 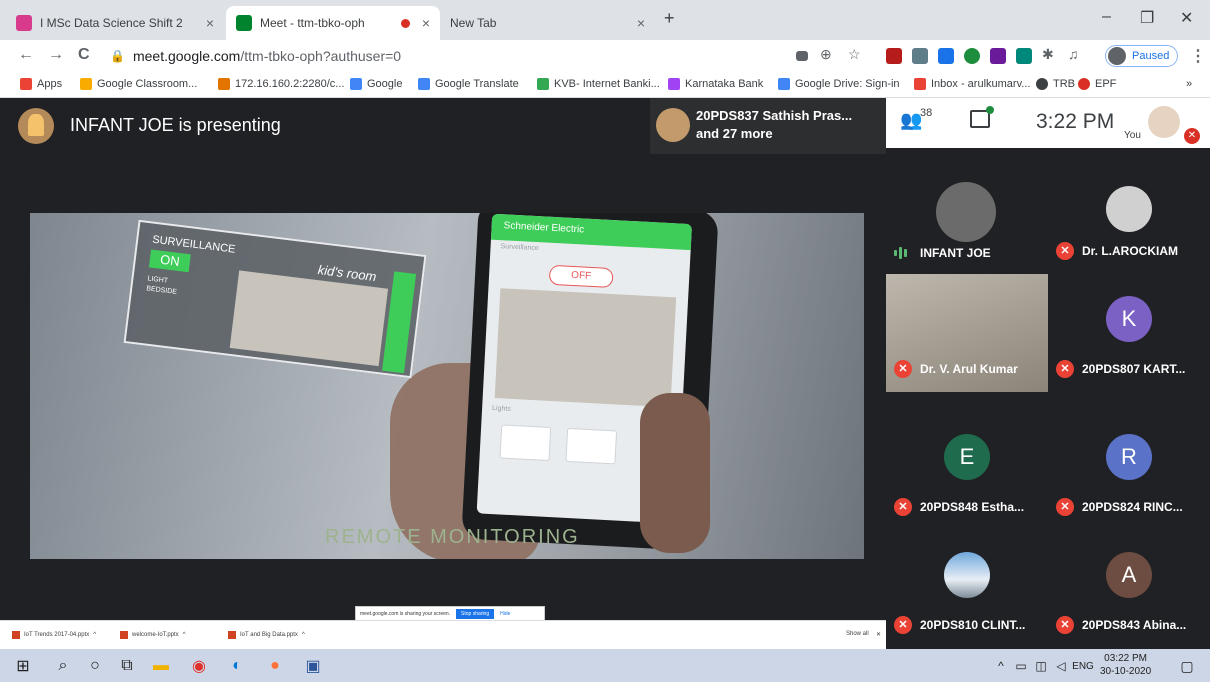 I want to click on tab-meet: Meet - ttm-tbko-oph ×, so click(x=333, y=23).